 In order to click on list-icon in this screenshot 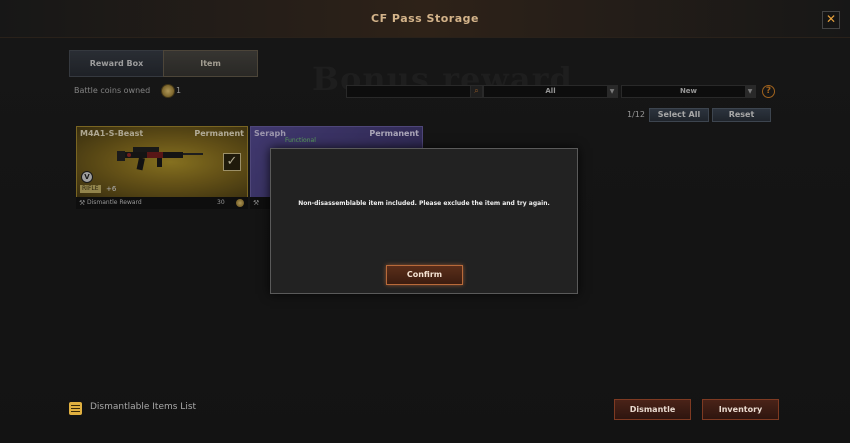, I will do `click(75, 408)`.